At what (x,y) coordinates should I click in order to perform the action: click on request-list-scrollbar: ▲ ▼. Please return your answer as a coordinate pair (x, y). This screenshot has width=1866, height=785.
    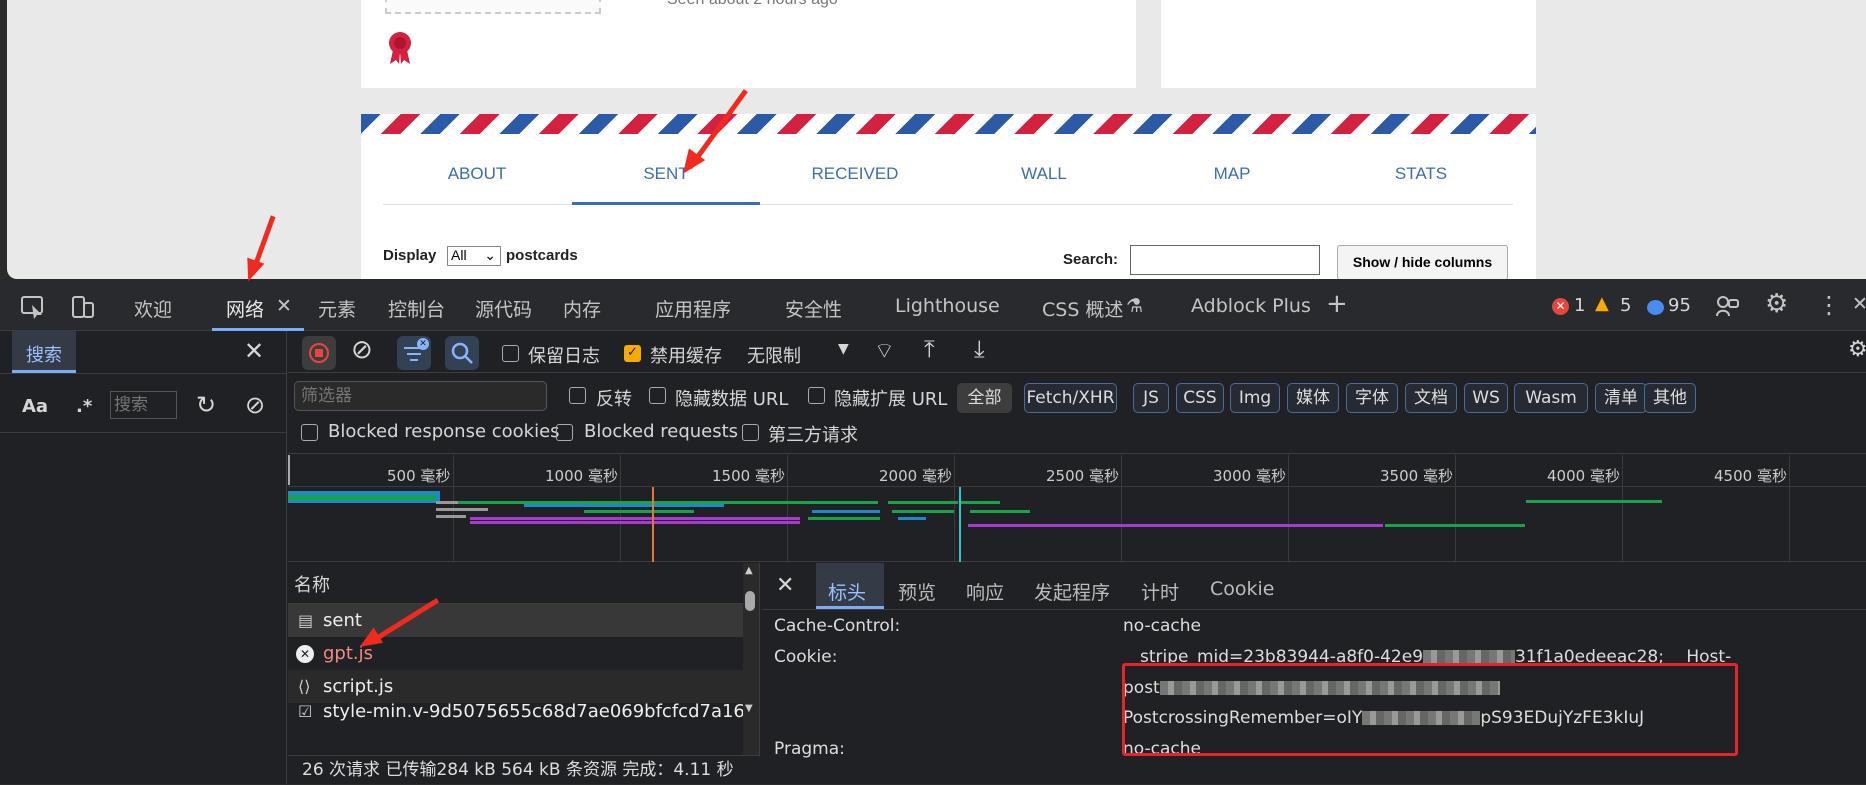
    Looking at the image, I should click on (751, 663).